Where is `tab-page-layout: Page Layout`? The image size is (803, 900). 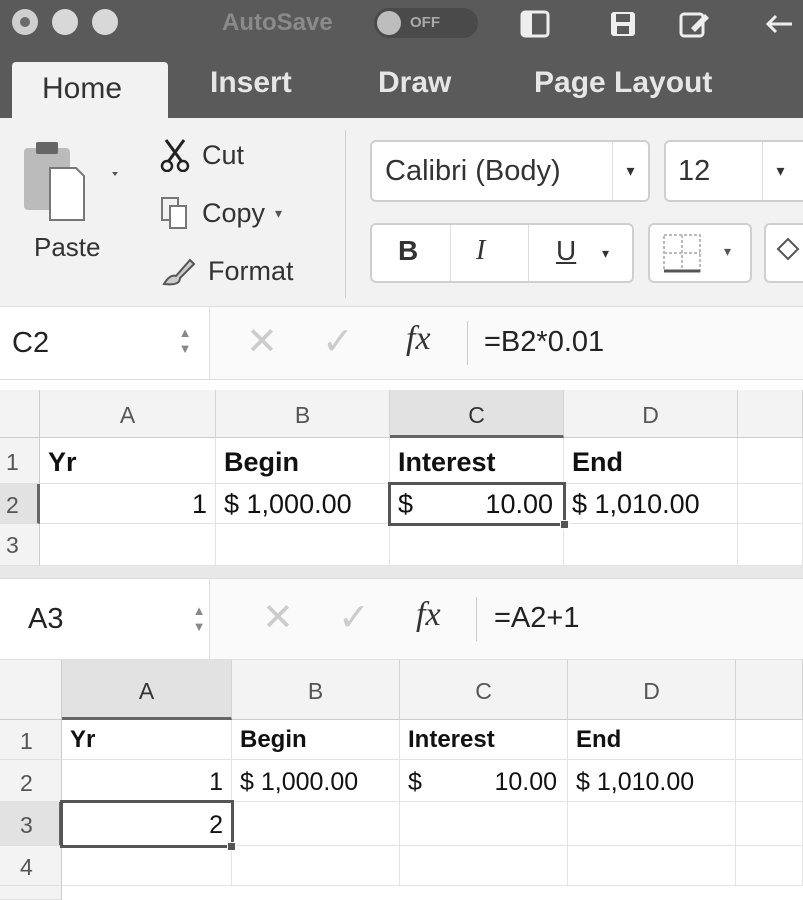
tab-page-layout: Page Layout is located at coordinates (623, 83).